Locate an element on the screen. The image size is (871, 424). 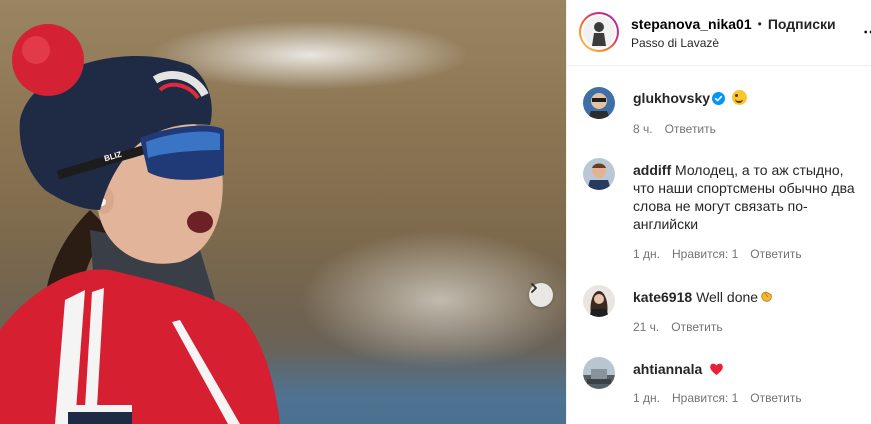
next-photo-button is located at coordinates (541, 295).